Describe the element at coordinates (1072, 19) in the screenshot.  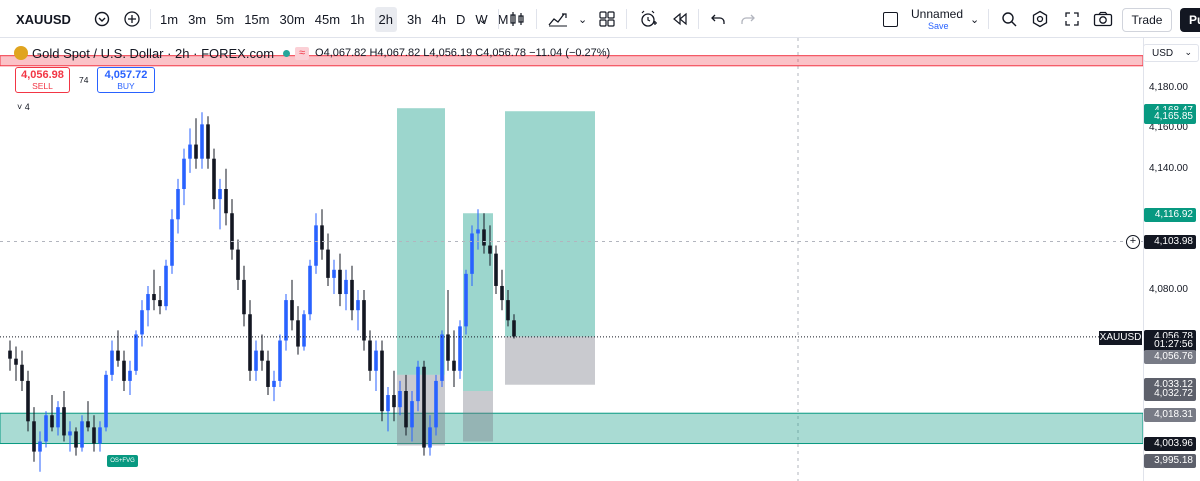
I see `fullscreen-icon` at that location.